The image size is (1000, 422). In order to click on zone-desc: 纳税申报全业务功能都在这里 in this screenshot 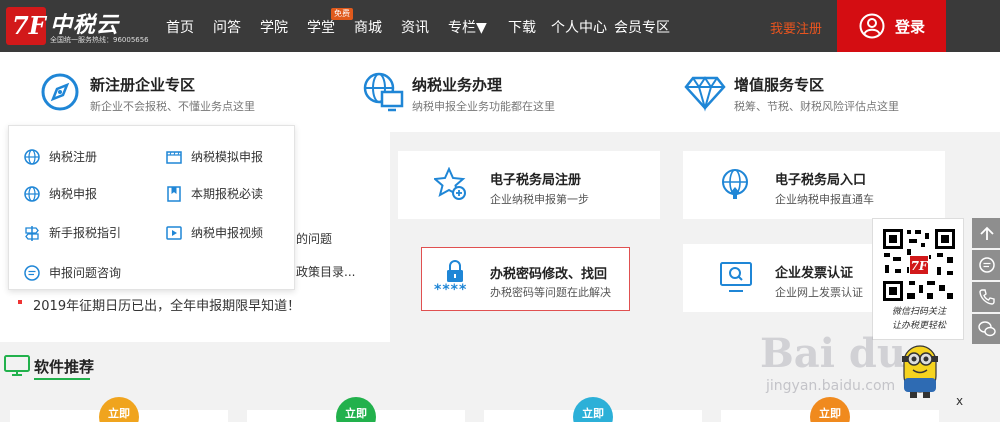, I will do `click(483, 106)`.